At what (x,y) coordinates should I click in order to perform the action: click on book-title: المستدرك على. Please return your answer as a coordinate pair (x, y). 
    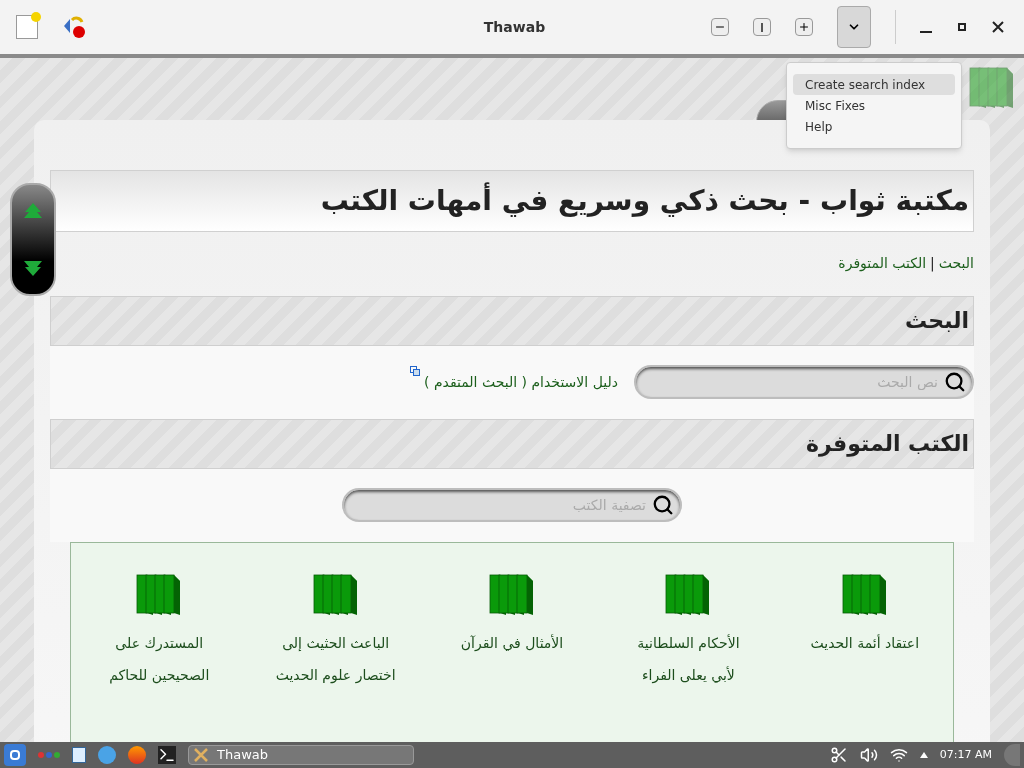
    Looking at the image, I should click on (159, 644).